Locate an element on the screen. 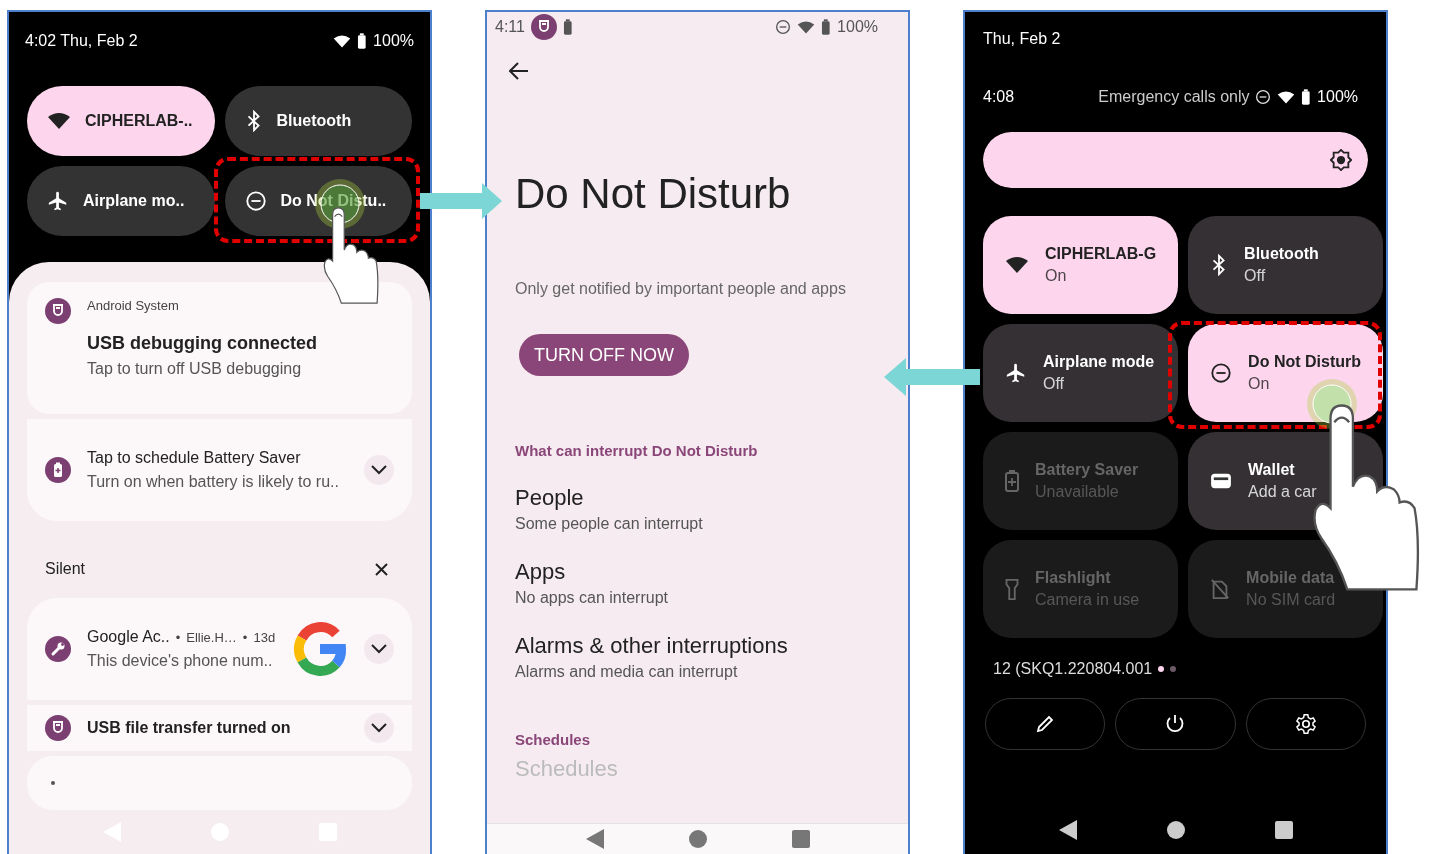  status-time: 4:11 is located at coordinates (510, 27).